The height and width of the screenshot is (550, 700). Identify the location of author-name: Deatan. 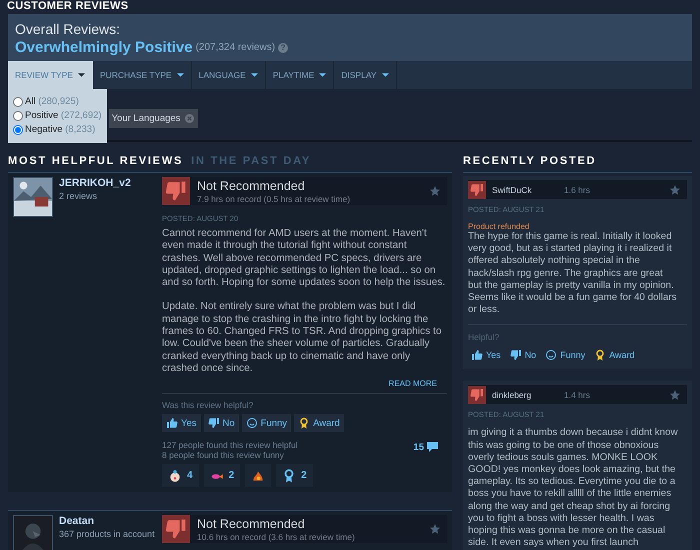
(107, 521).